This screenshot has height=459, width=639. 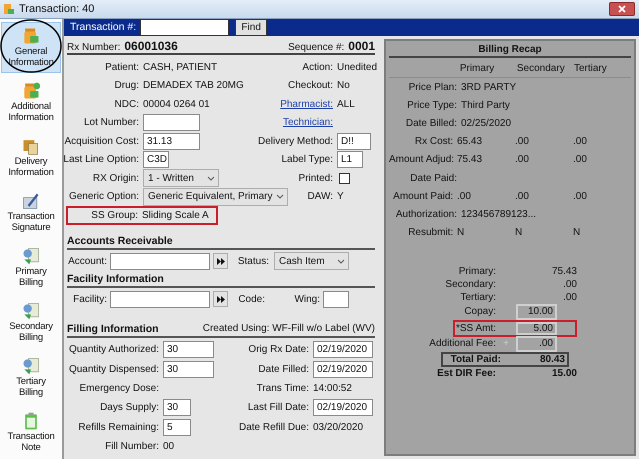 I want to click on sidebar-item: Tertiary Billing, so click(x=31, y=377).